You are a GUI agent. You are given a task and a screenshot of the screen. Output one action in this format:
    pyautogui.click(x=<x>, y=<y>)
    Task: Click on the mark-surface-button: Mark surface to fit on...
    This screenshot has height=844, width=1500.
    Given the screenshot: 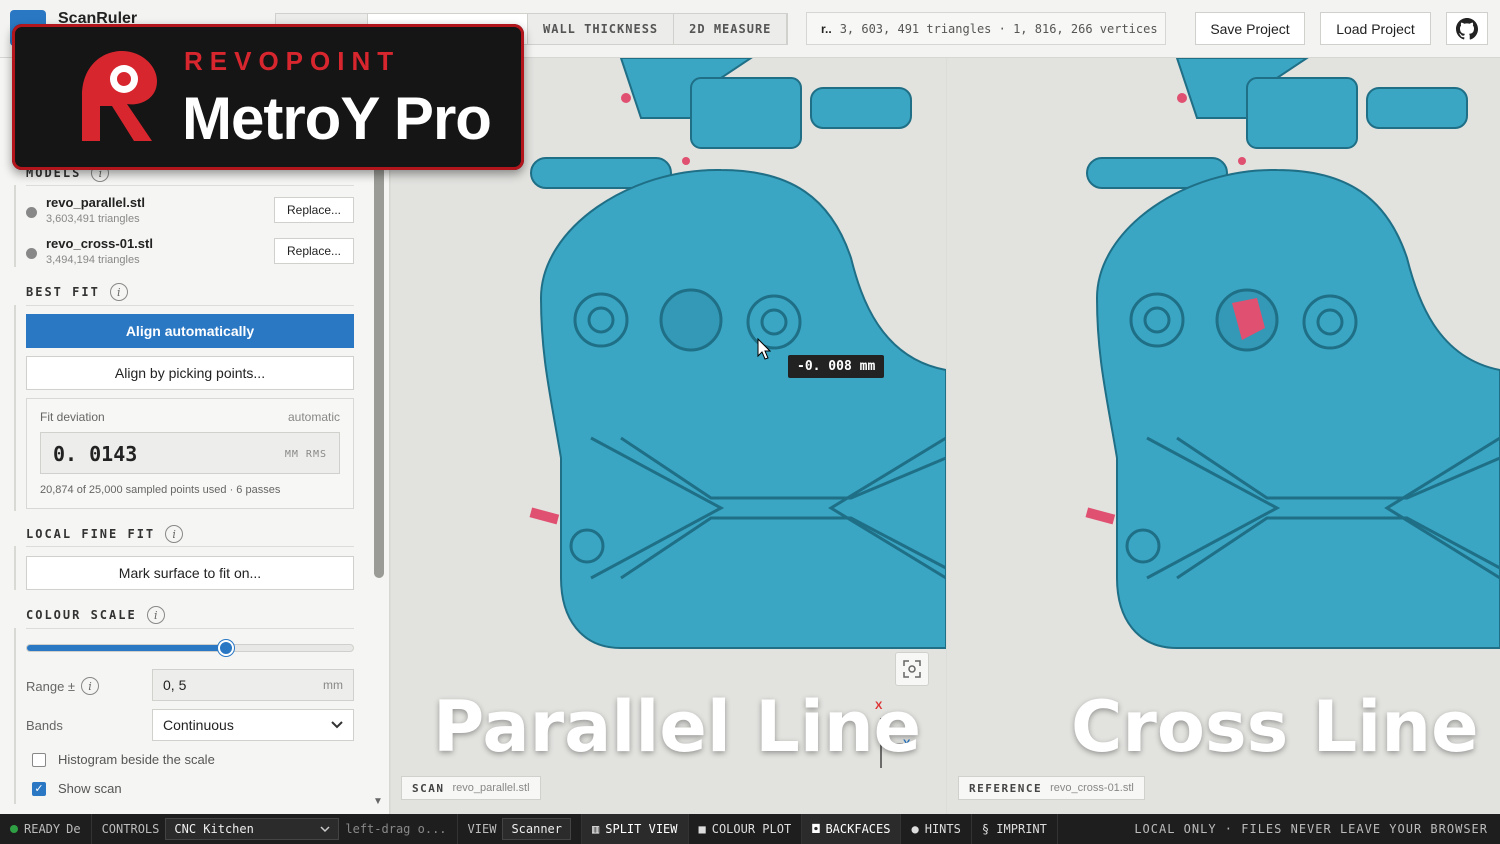 What is the action you would take?
    pyautogui.click(x=190, y=573)
    